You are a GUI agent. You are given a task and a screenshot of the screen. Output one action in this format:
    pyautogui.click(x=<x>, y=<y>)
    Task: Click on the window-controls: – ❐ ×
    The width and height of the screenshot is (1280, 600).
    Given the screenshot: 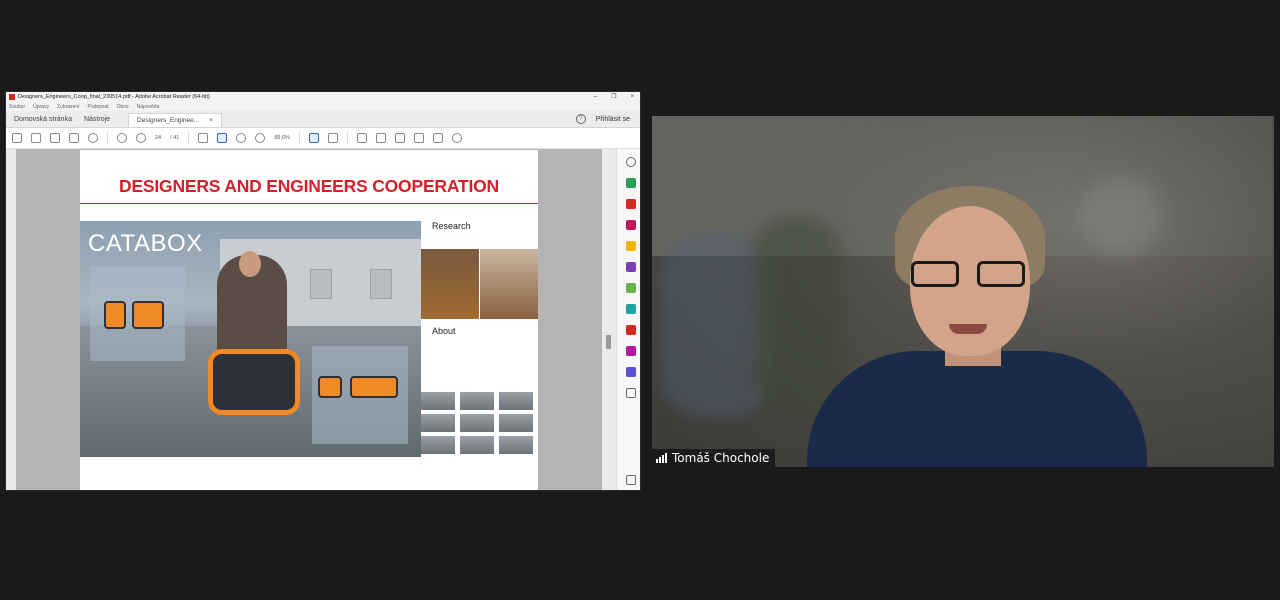 What is the action you would take?
    pyautogui.click(x=614, y=97)
    